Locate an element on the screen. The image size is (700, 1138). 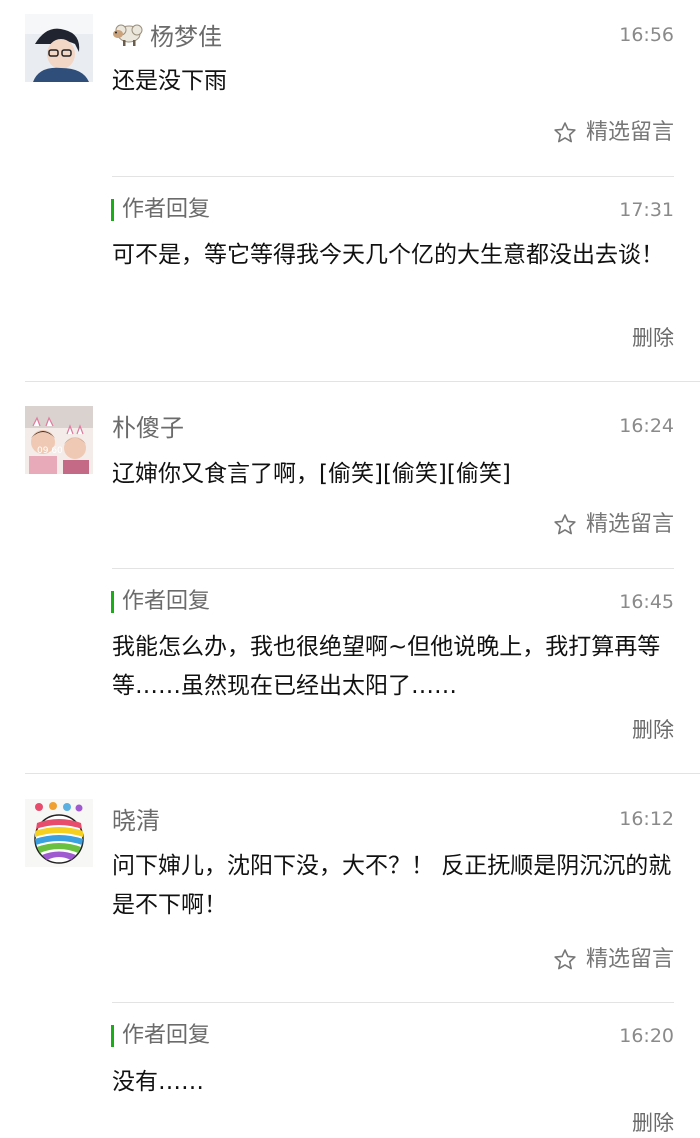
comment-time: 16:12 is located at coordinates (646, 819).